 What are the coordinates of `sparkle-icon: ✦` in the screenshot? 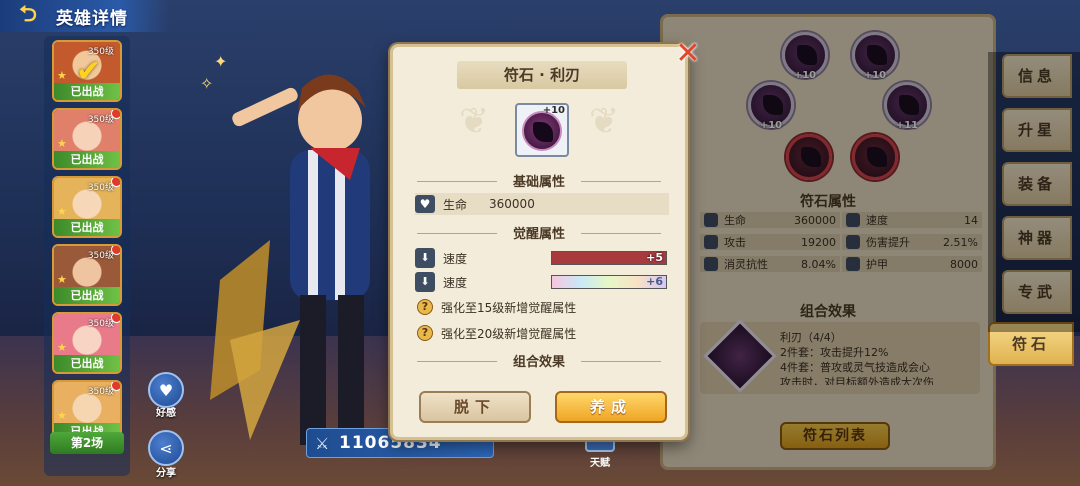 It's located at (221, 61).